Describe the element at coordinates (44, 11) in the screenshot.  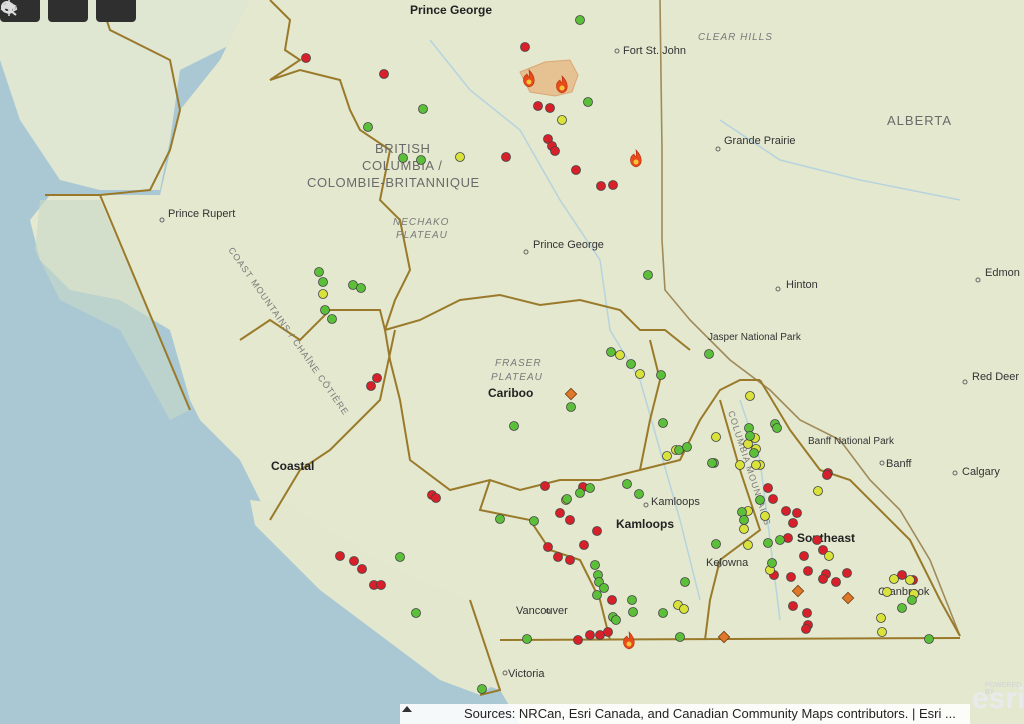
I see `search-button` at that location.